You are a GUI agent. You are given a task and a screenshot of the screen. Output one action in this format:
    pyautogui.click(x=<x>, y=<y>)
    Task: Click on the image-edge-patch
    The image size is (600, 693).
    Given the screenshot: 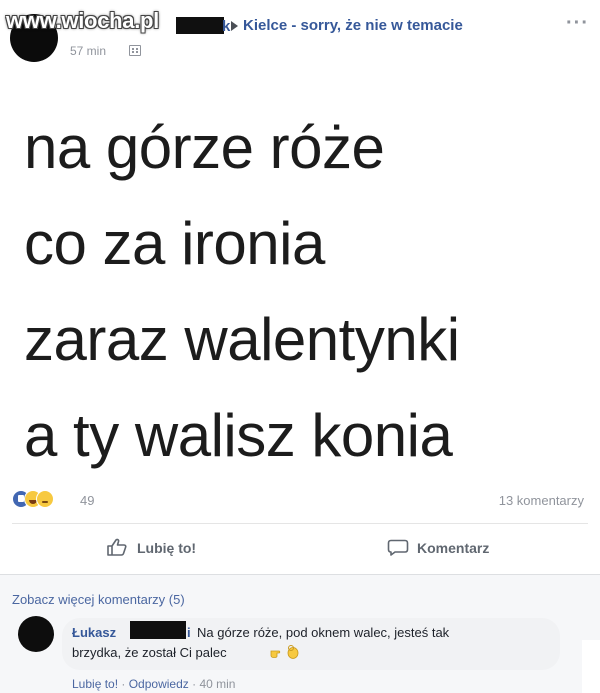 What is the action you would take?
    pyautogui.click(x=591, y=666)
    